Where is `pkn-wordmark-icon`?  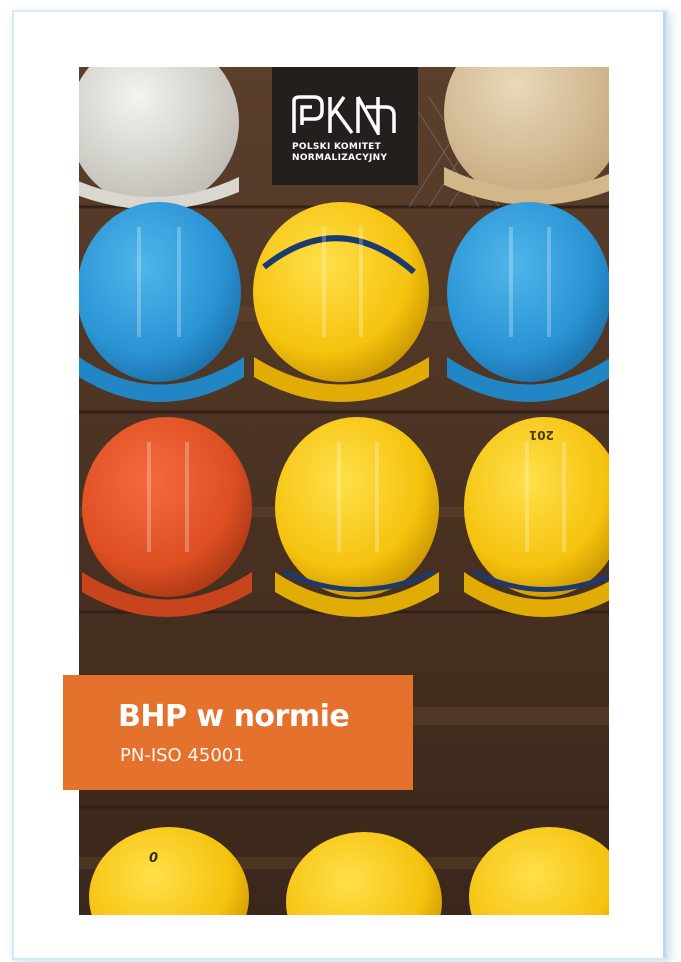 pkn-wordmark-icon is located at coordinates (344, 115).